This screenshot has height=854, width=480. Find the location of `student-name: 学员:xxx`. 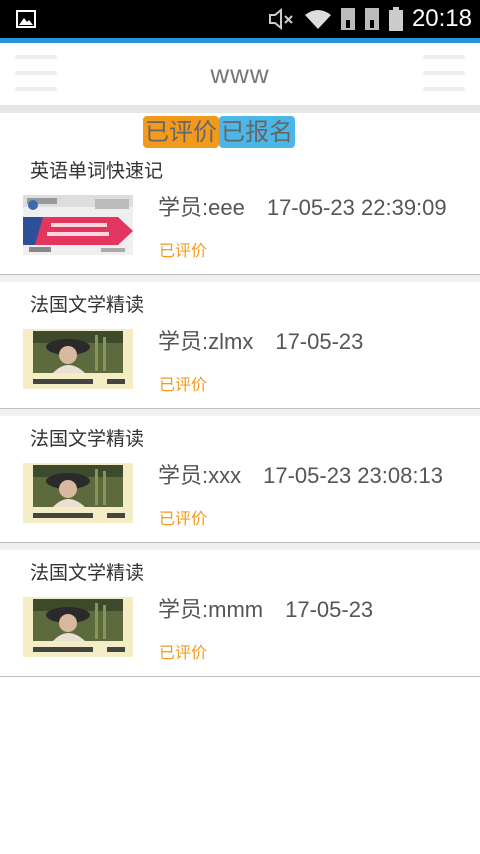

student-name: 学员:xxx is located at coordinates (200, 475).